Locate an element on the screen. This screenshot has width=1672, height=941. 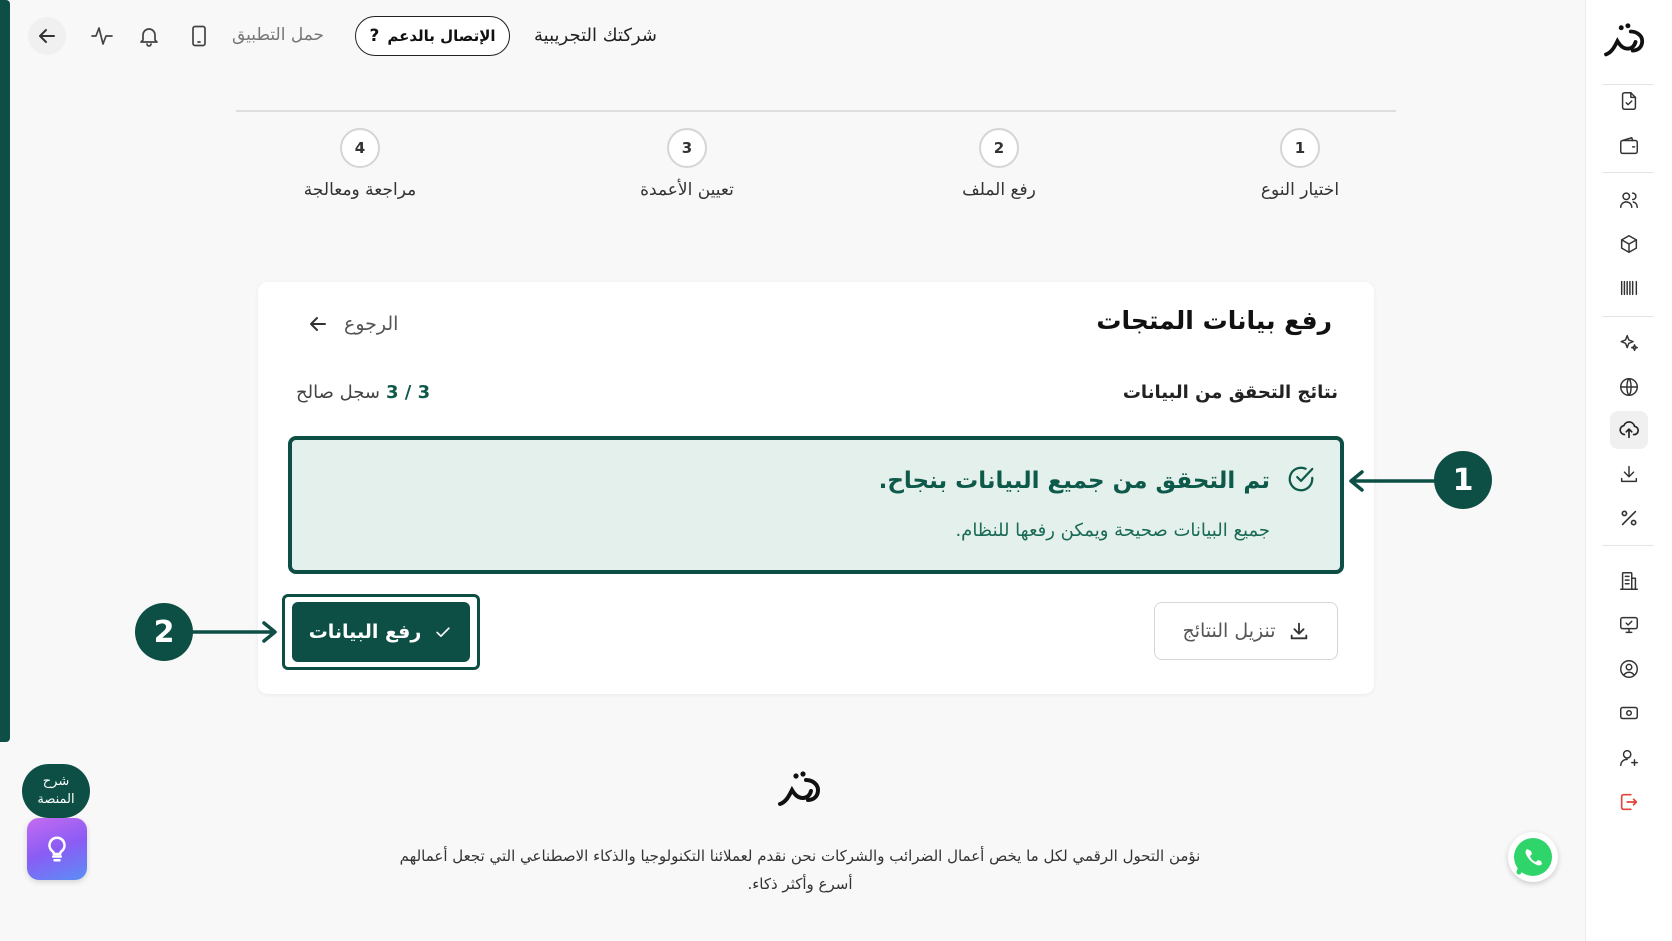
sidebar-item-logout is located at coordinates (1629, 802).